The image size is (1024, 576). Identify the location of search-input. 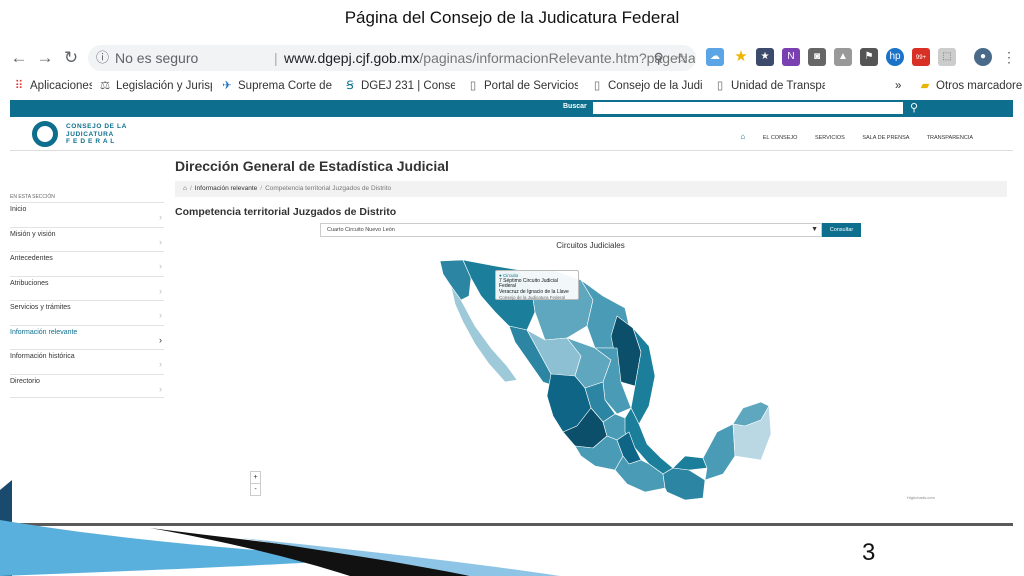
(748, 108).